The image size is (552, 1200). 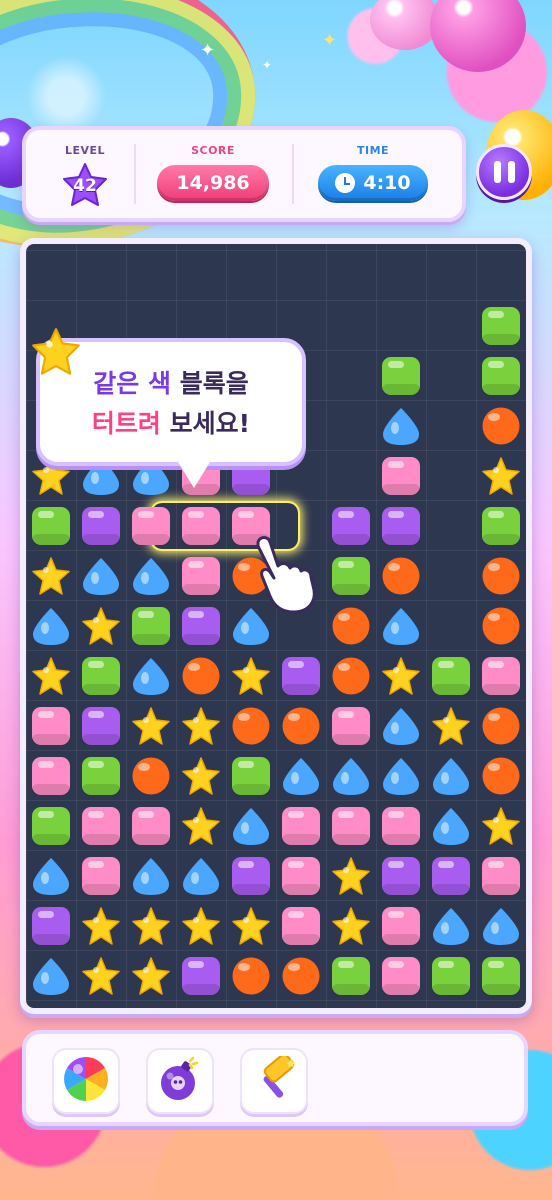 I want to click on pause-button, so click(x=504, y=172).